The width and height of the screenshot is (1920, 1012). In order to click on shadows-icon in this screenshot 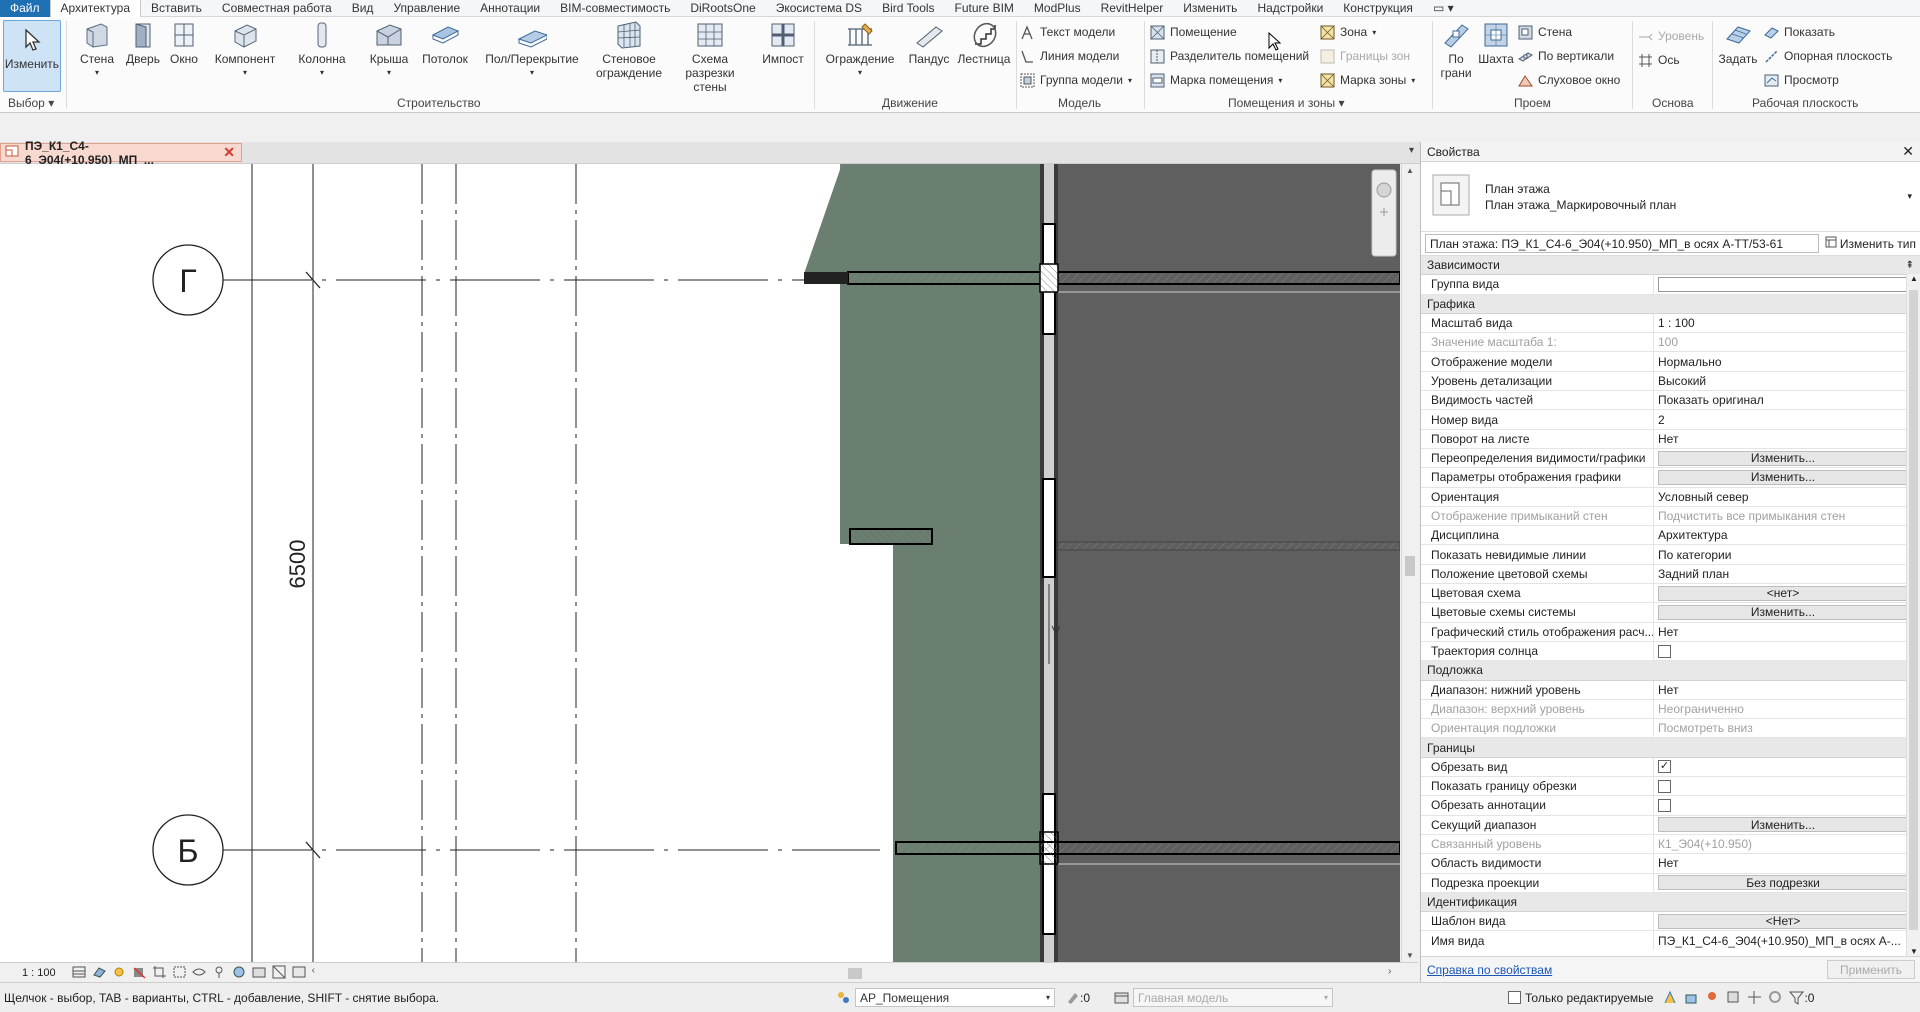, I will do `click(139, 972)`.